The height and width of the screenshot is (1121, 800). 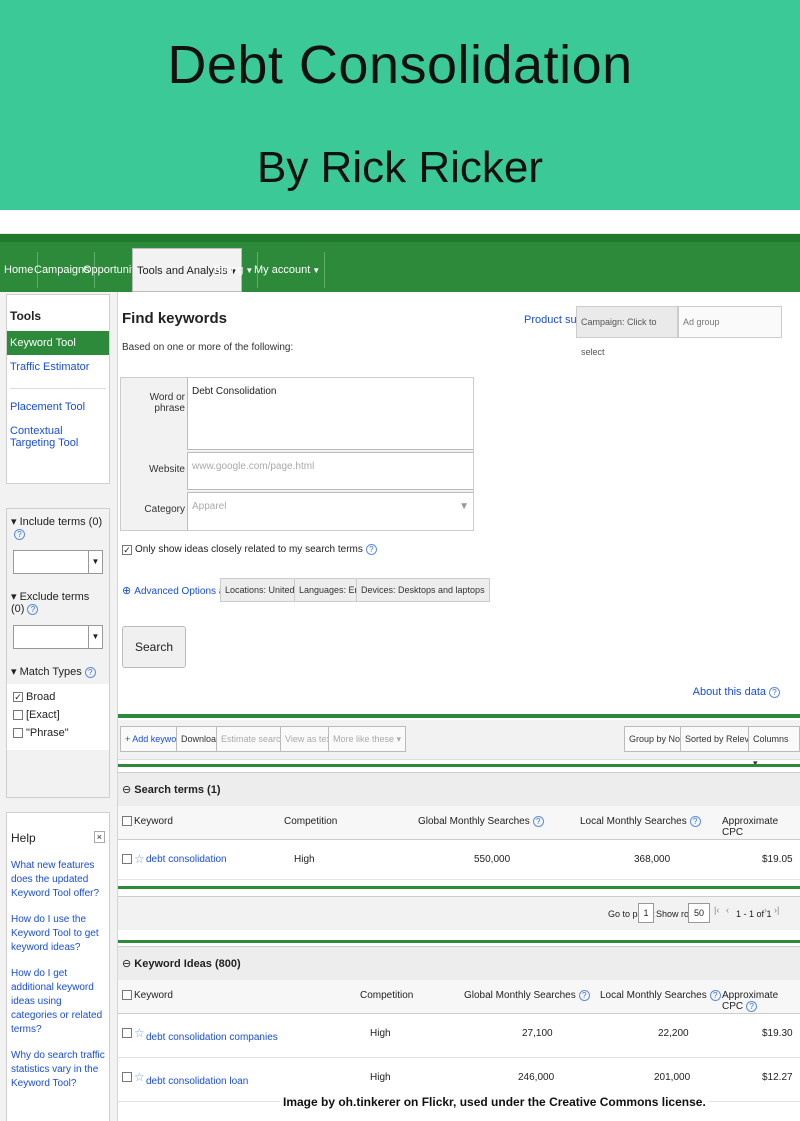 I want to click on exclude-terms-heading: ▾ Exclude terms (0)?, so click(x=58, y=602).